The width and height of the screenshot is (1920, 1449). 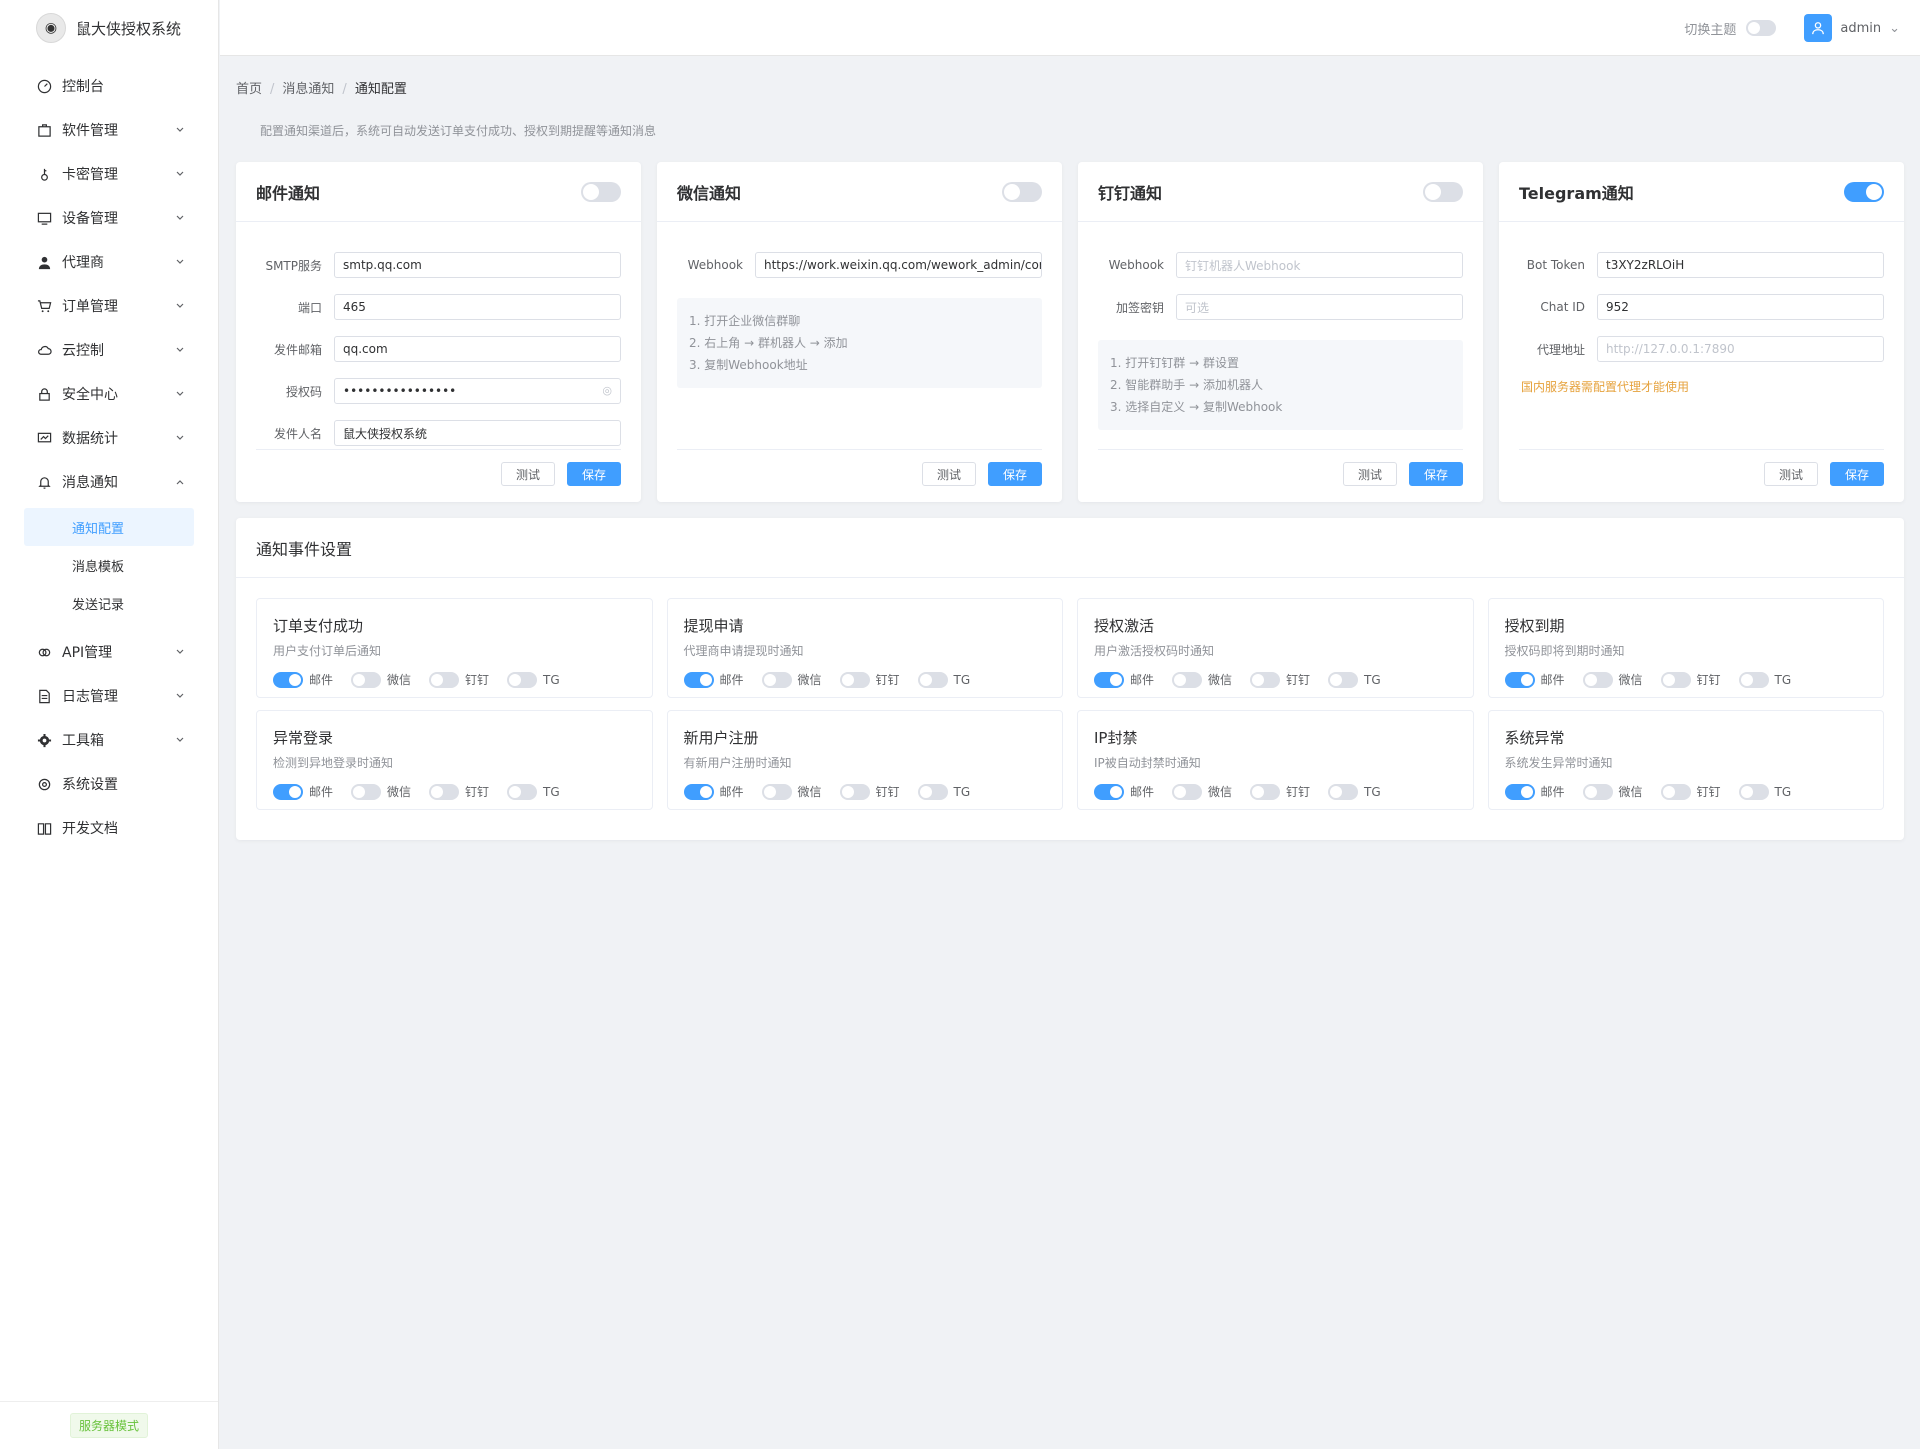 I want to click on user-name: admin, so click(x=1860, y=28).